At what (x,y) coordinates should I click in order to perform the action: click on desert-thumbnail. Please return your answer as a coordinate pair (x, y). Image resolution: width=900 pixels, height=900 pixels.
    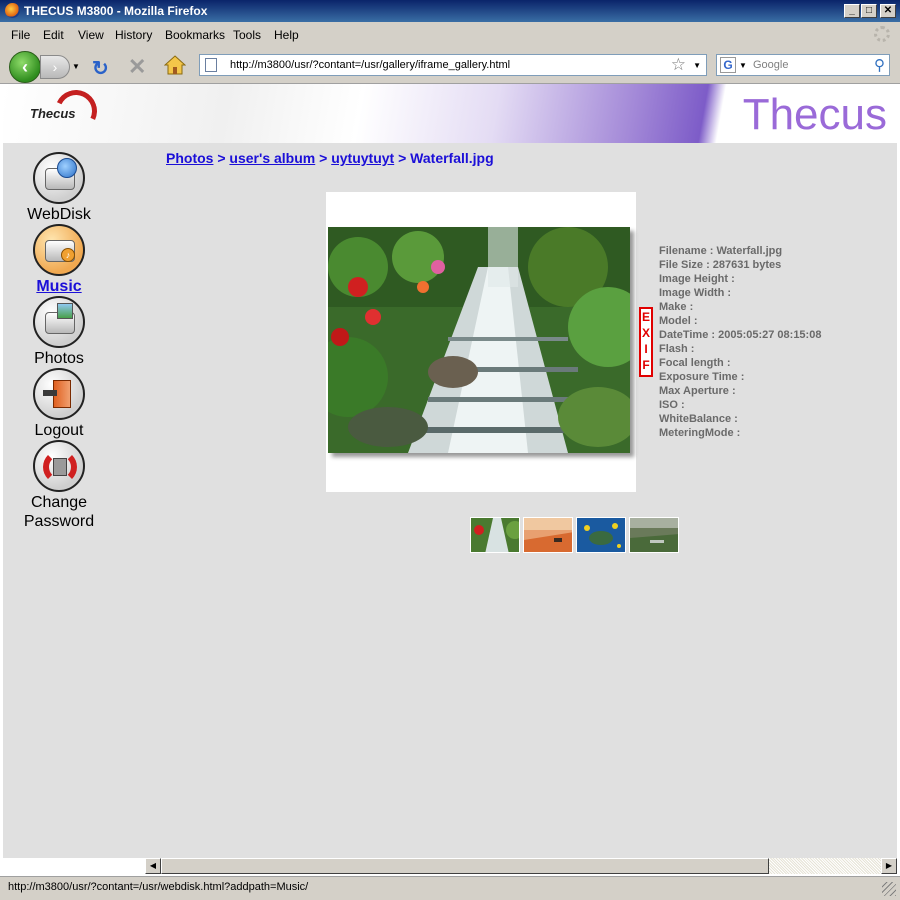
    Looking at the image, I should click on (548, 535).